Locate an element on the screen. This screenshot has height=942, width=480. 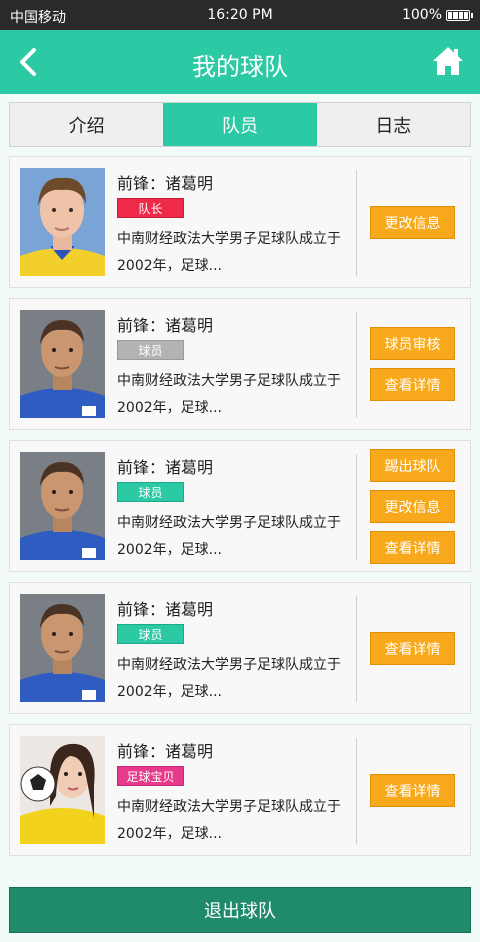
battery-icon is located at coordinates (459, 15).